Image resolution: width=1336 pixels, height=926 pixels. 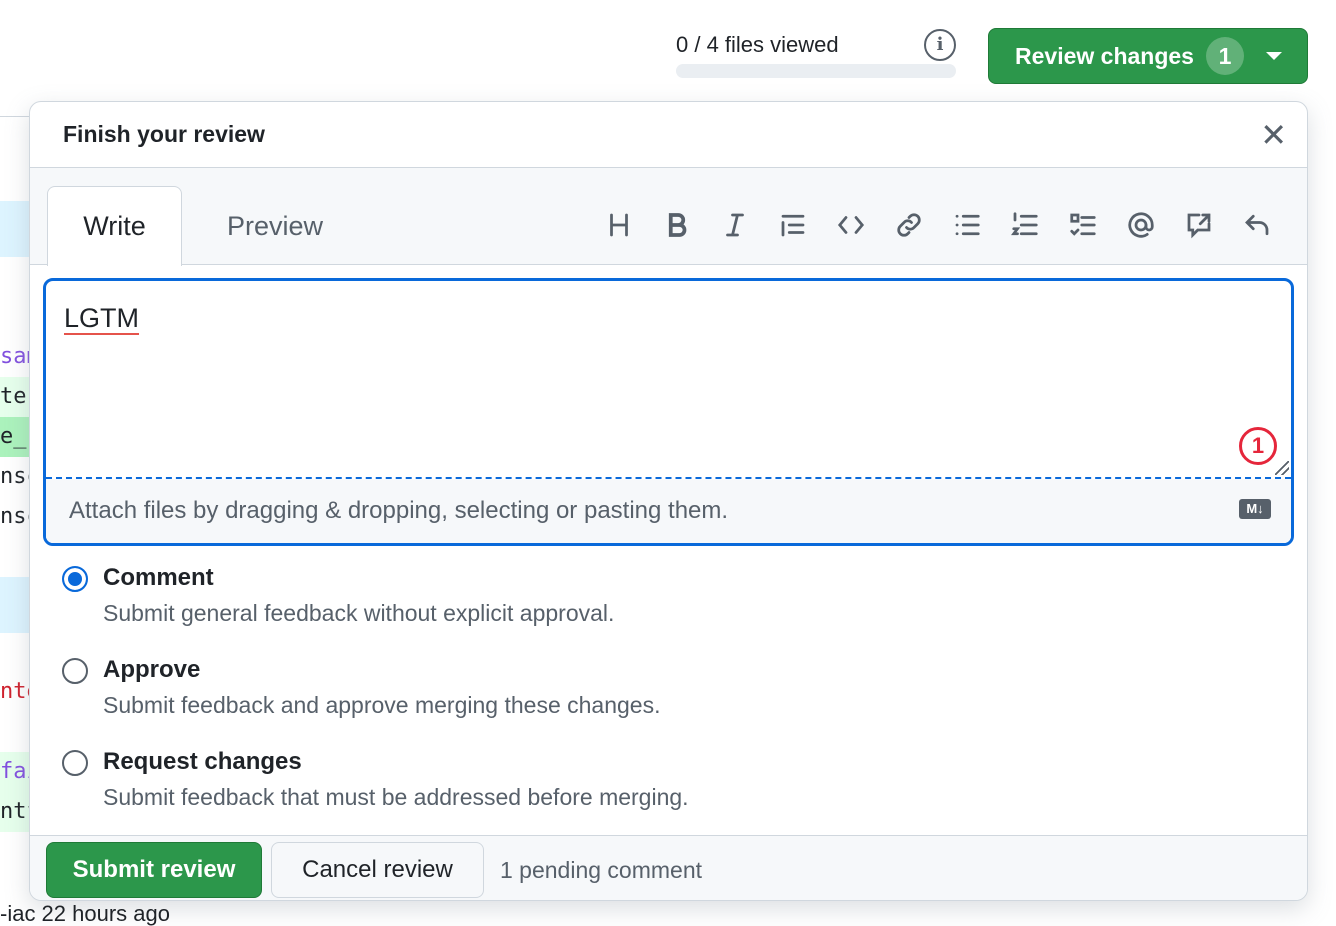 I want to click on resize-handle, so click(x=1282, y=468).